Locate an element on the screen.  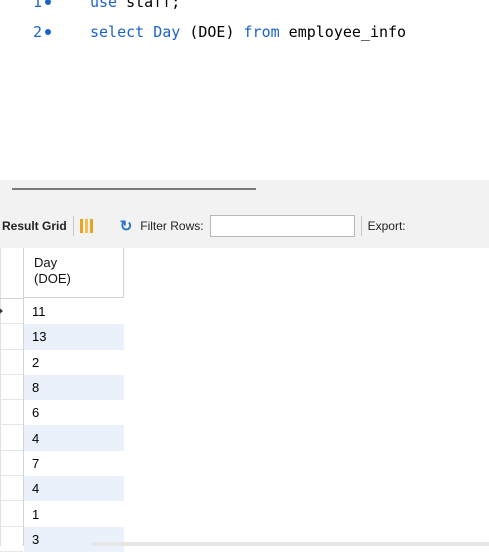
table-row: 6 is located at coordinates (62, 413).